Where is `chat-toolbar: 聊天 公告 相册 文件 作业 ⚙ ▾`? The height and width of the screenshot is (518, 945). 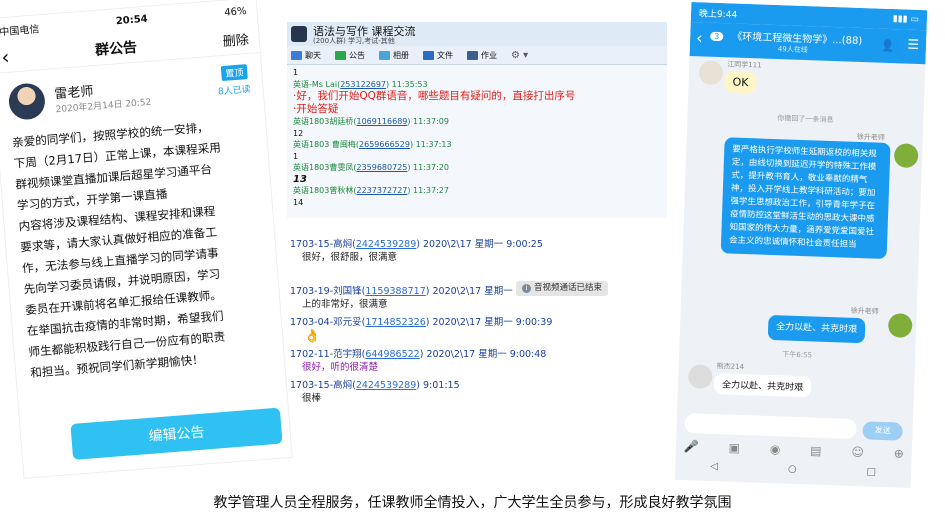
chat-toolbar: 聊天 公告 相册 文件 作业 ⚙ ▾ is located at coordinates (477, 55).